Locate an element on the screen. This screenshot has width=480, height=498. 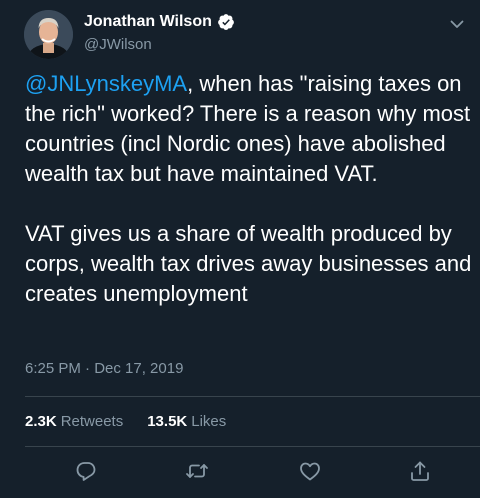
share-button is located at coordinates (420, 471).